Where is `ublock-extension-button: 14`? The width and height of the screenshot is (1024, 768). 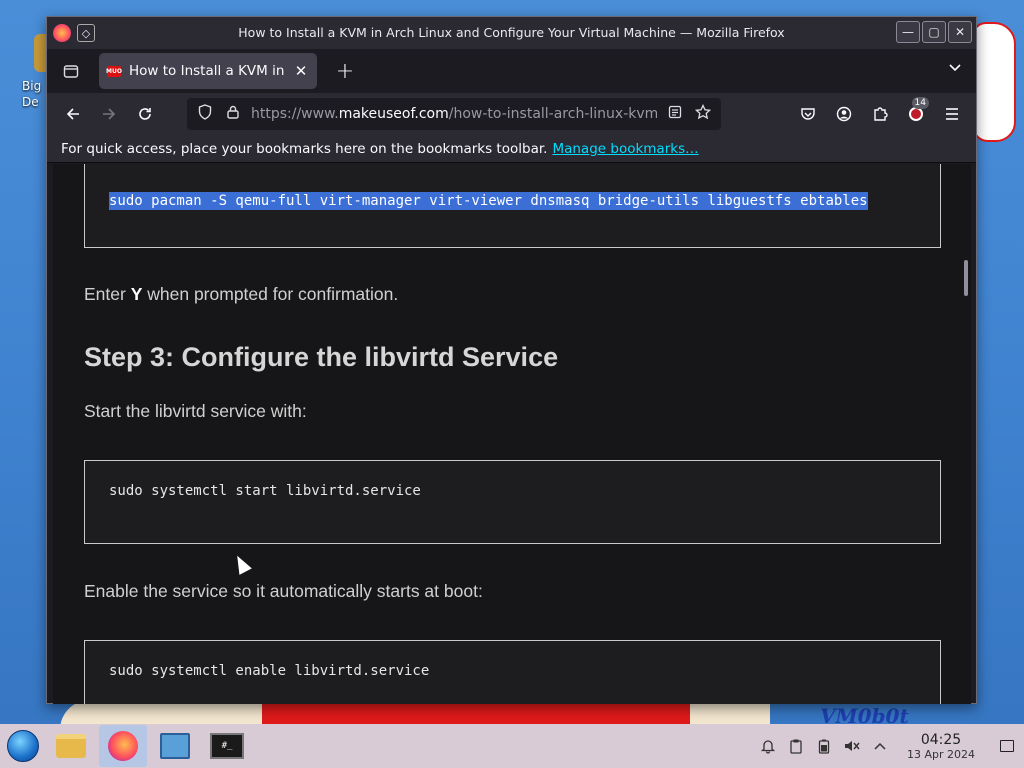 ublock-extension-button: 14 is located at coordinates (916, 113).